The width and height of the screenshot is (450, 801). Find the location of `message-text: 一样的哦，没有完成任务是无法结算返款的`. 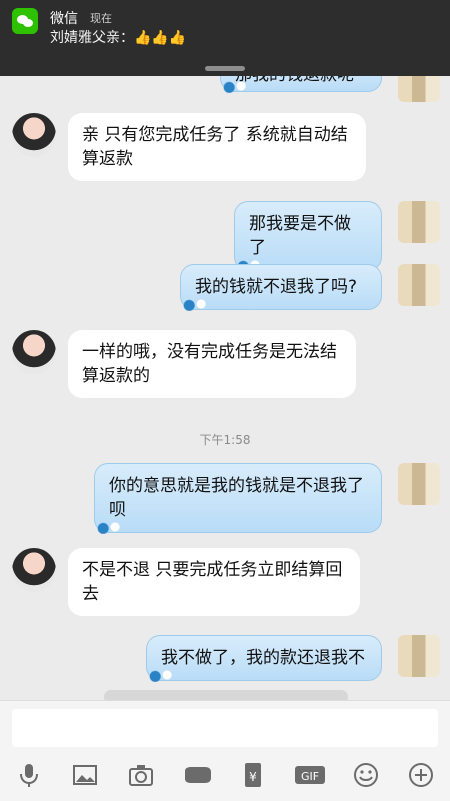

message-text: 一样的哦，没有完成任务是无法结算返款的 is located at coordinates (209, 364).